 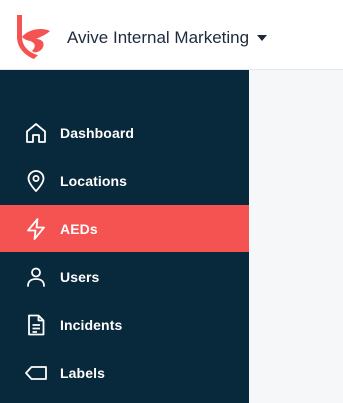 I want to click on sidebar-item-label: Labels, so click(x=82, y=372).